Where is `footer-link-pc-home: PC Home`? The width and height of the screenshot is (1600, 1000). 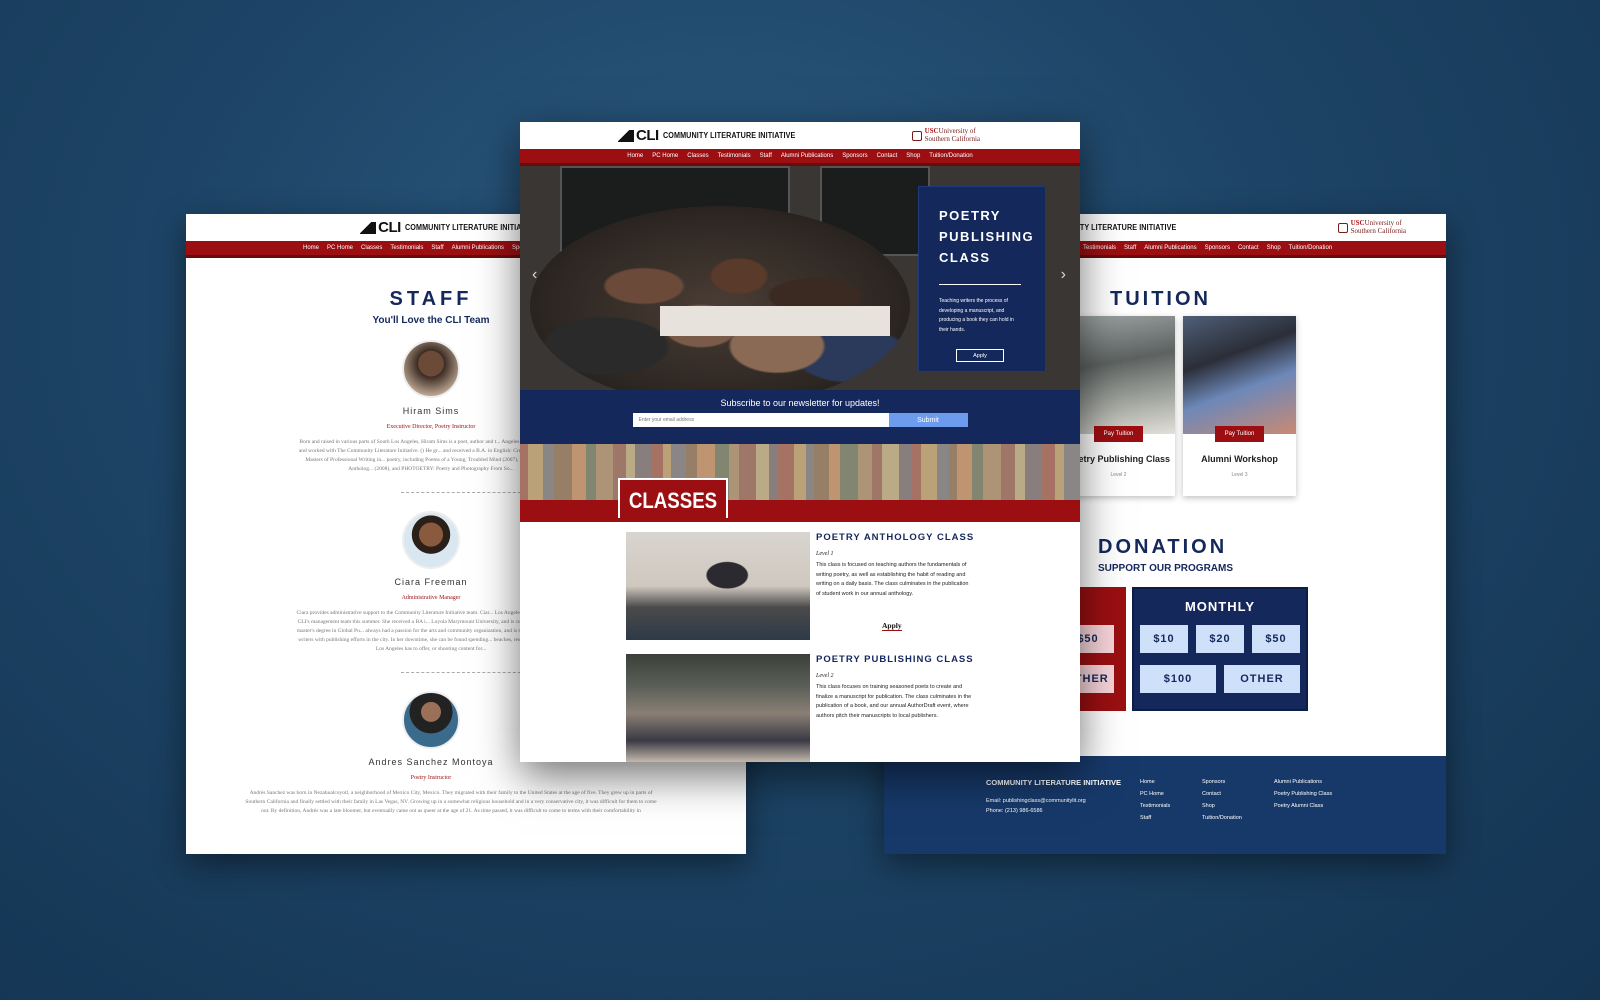 footer-link-pc-home: PC Home is located at coordinates (1155, 794).